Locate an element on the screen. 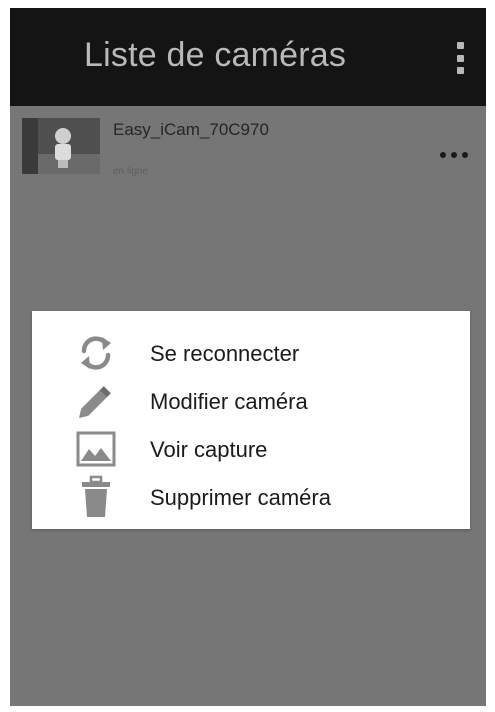  trash-icon is located at coordinates (96, 496).